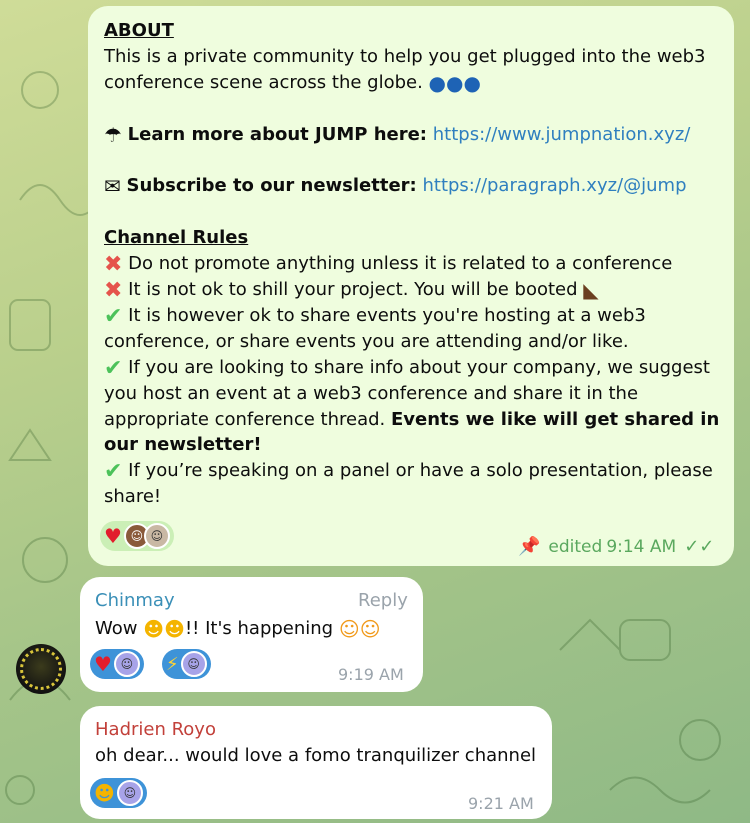  Describe the element at coordinates (277, 134) in the screenshot. I see `learn-more-label: Learn more about JUMP here:` at that location.